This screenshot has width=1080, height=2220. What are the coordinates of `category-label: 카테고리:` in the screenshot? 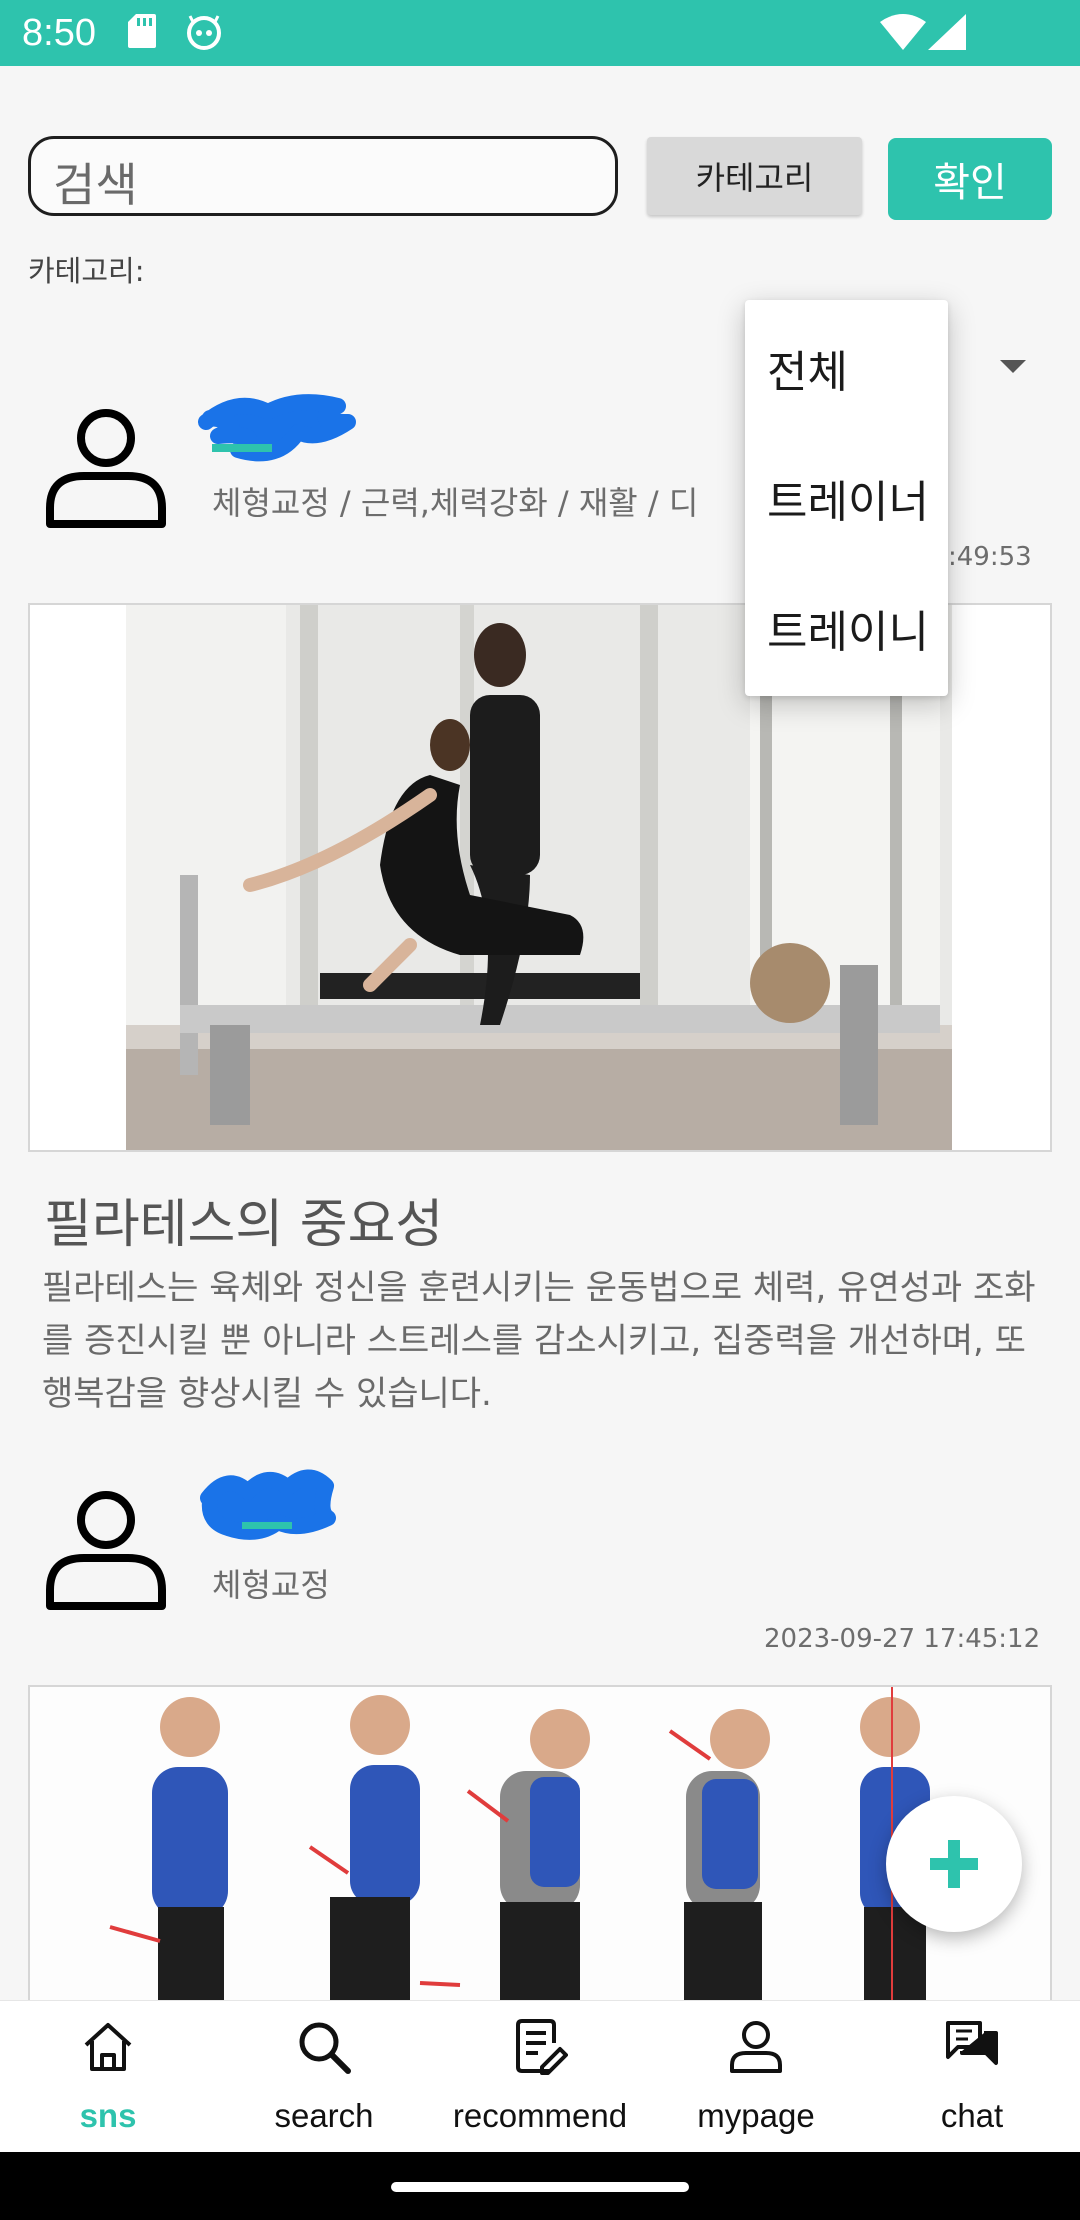 It's located at (86, 271).